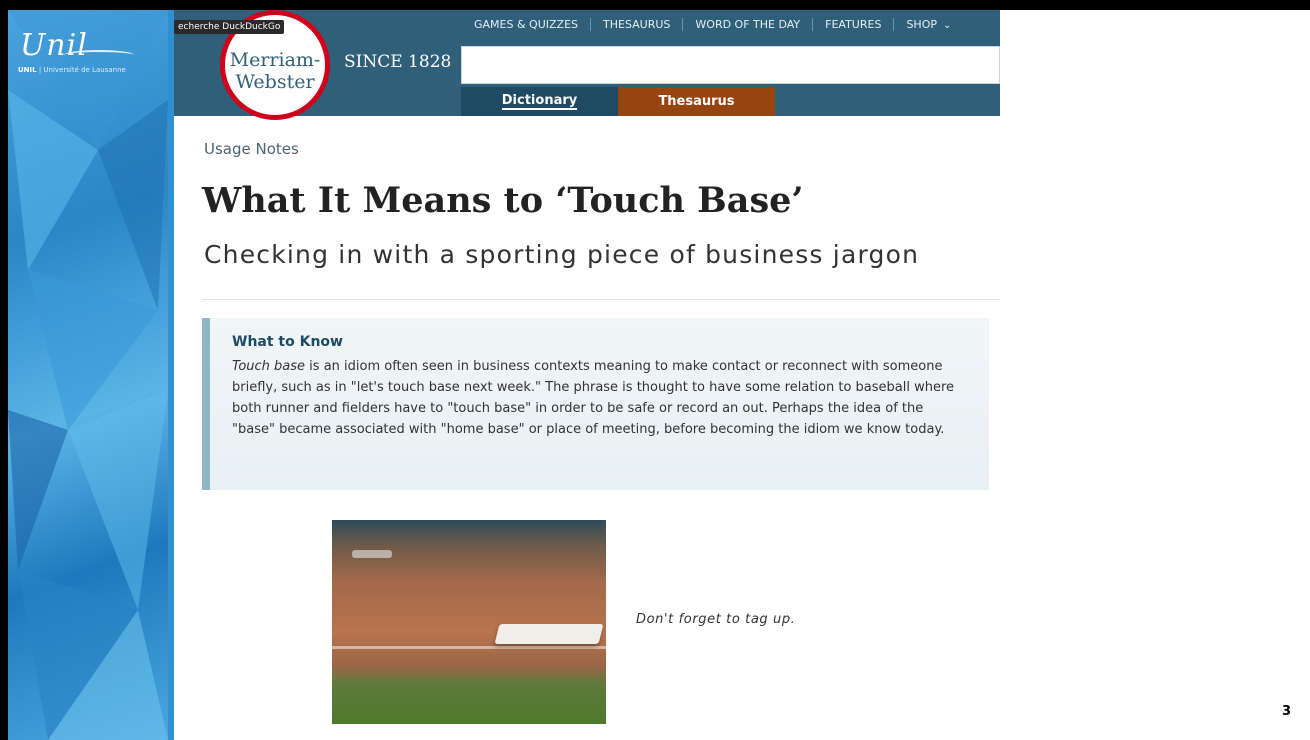 The height and width of the screenshot is (740, 1310). Describe the element at coordinates (469, 622) in the screenshot. I see `baseball-base-photo` at that location.